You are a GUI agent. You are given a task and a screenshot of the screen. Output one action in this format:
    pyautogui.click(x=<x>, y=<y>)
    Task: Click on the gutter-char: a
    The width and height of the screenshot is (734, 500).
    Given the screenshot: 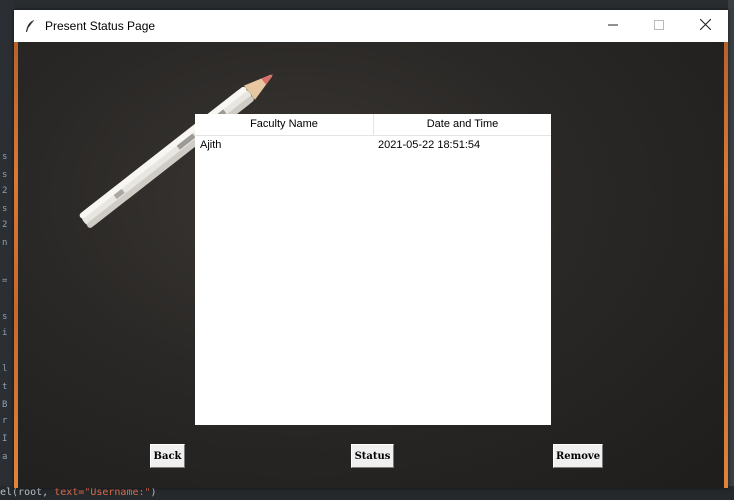 What is the action you would take?
    pyautogui.click(x=5, y=457)
    